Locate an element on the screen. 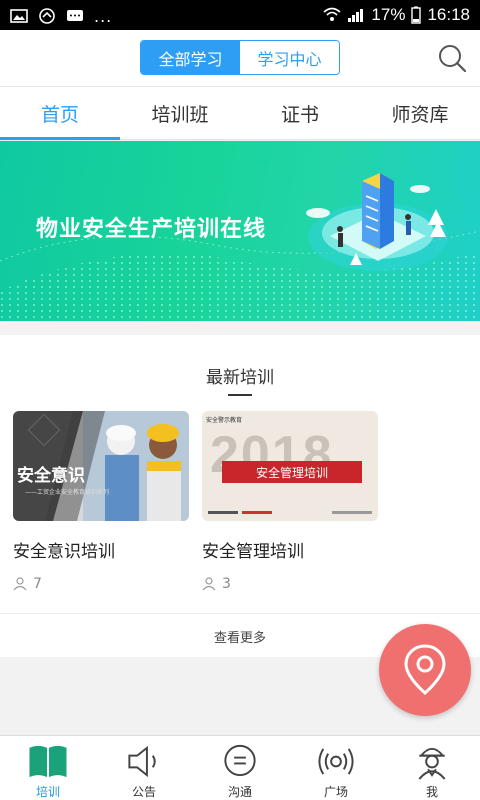 The image size is (480, 800). segment-all-study: 全部学习 is located at coordinates (190, 57).